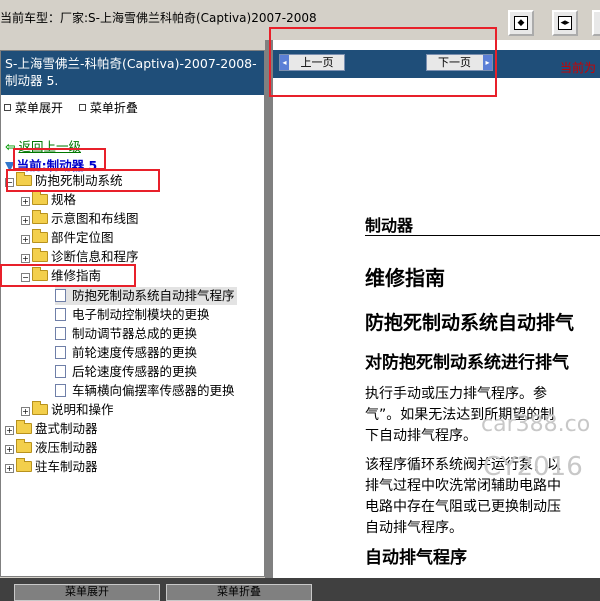 Image resolution: width=600 pixels, height=601 pixels. I want to click on tree-item: 后轮速度传感器的更换, so click(126, 372).